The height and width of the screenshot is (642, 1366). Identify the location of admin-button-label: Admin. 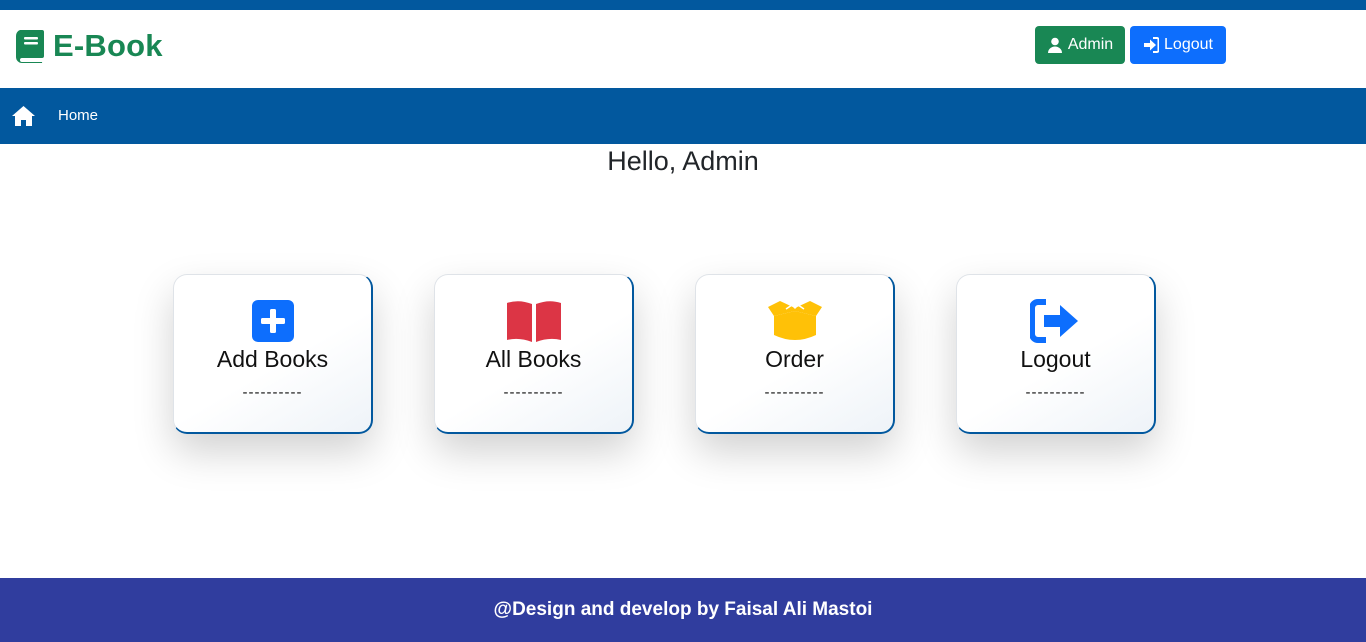
(1090, 44).